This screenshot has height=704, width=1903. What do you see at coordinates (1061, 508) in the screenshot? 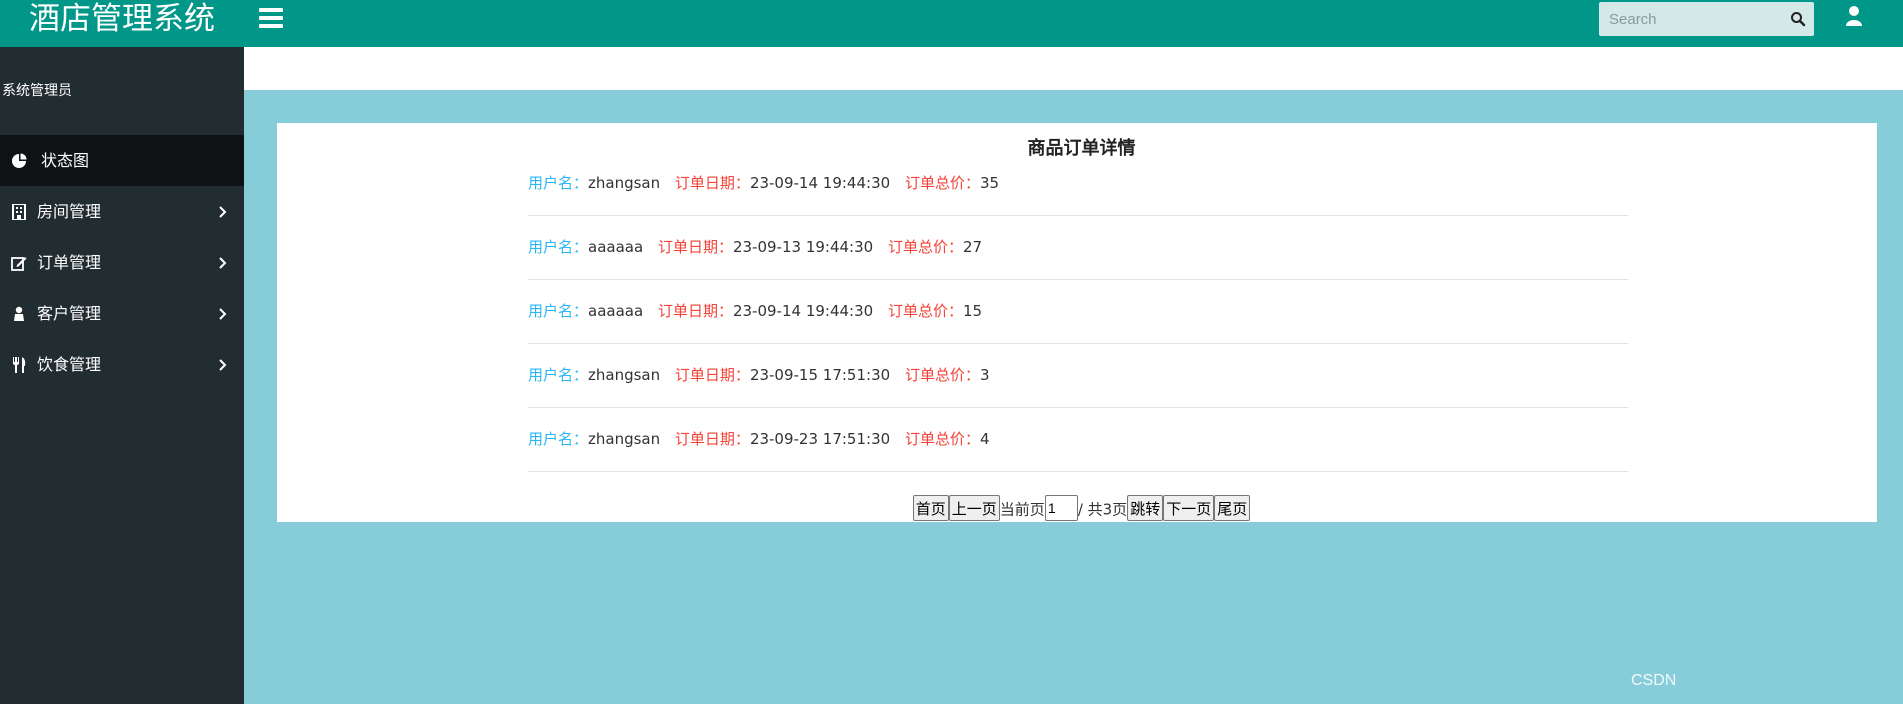
I see `page-number-input` at bounding box center [1061, 508].